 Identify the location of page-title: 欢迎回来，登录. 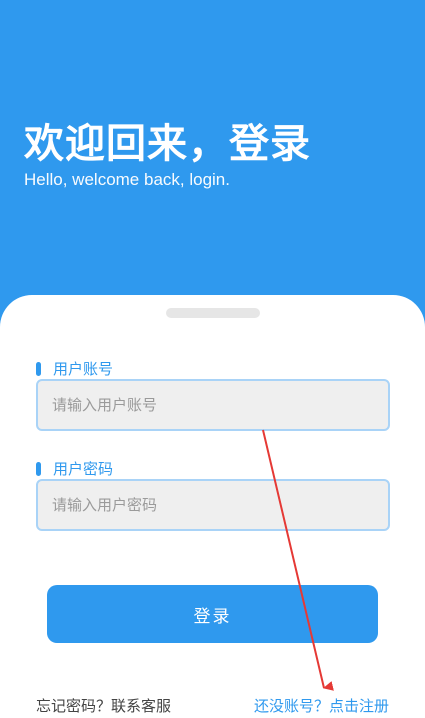
(167, 144).